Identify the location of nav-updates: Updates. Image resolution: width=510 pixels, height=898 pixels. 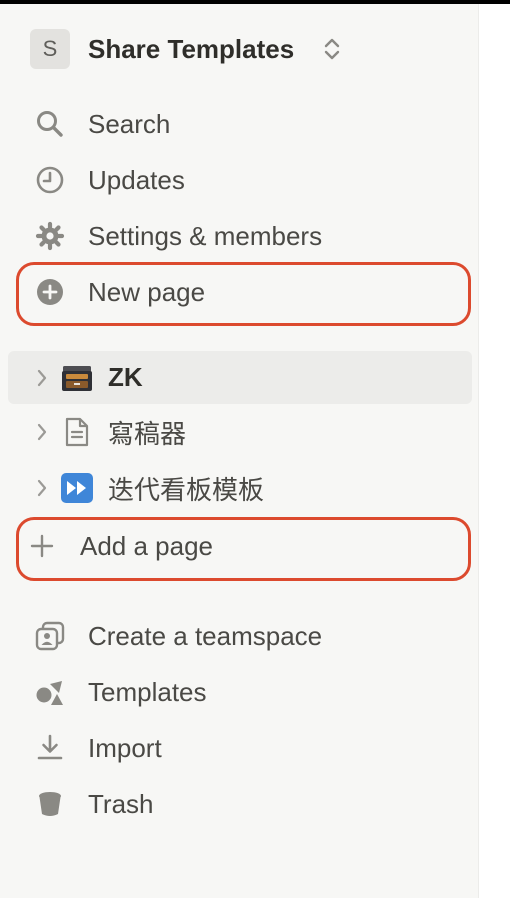
(240, 180).